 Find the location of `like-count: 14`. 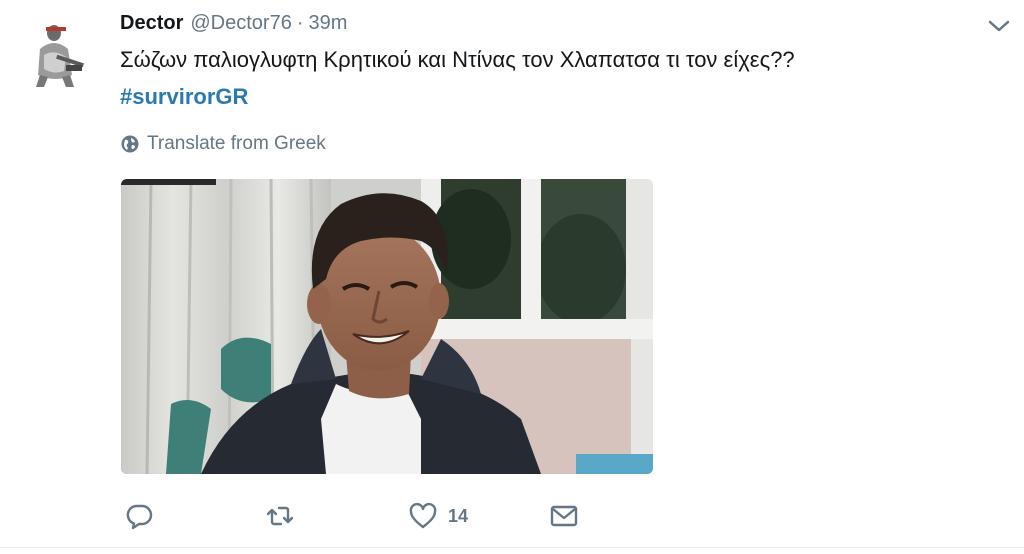

like-count: 14 is located at coordinates (458, 515).